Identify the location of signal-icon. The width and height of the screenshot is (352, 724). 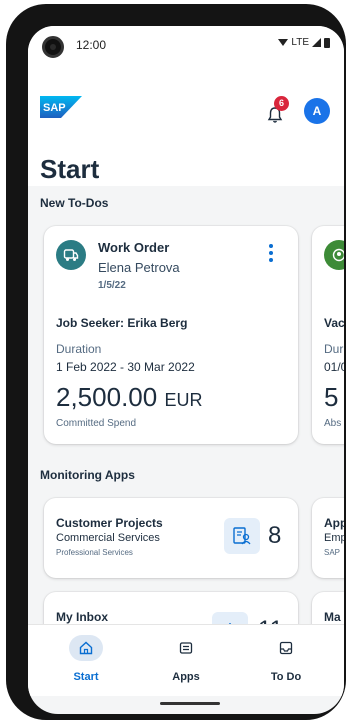
(316, 42).